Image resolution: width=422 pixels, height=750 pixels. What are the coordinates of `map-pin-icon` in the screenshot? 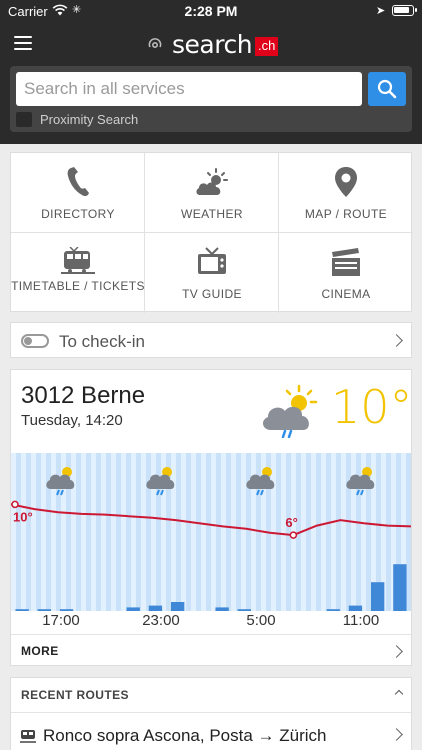 It's located at (346, 182).